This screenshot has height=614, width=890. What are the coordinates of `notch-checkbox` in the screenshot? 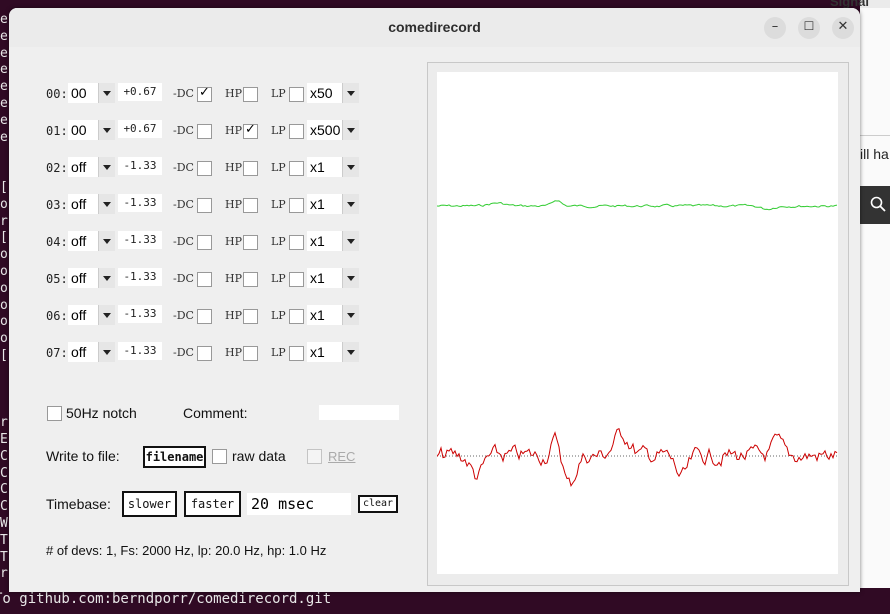 It's located at (54, 413).